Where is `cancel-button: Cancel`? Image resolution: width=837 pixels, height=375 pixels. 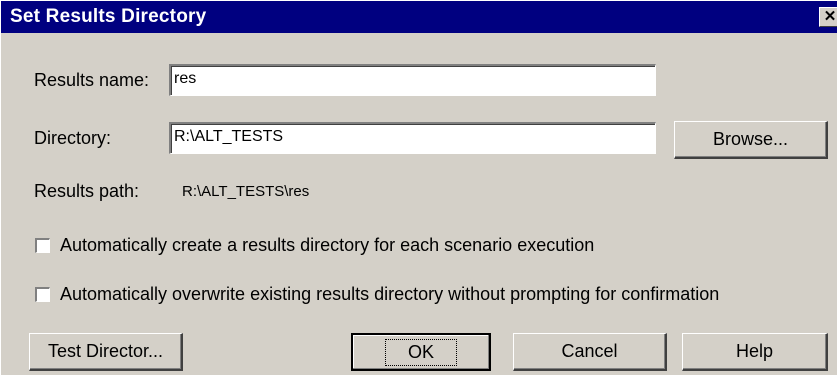 cancel-button: Cancel is located at coordinates (590, 352).